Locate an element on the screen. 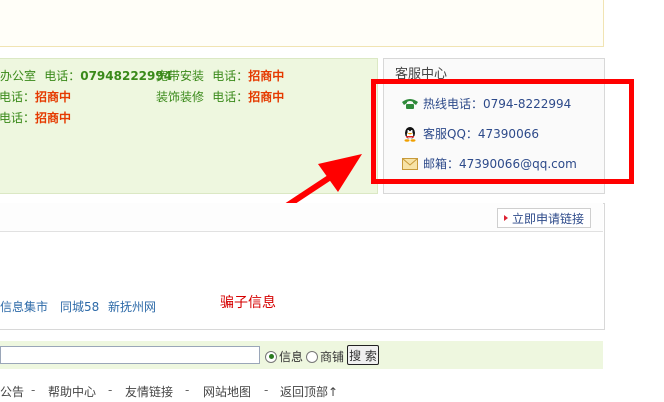  top-content-box is located at coordinates (302, 23).